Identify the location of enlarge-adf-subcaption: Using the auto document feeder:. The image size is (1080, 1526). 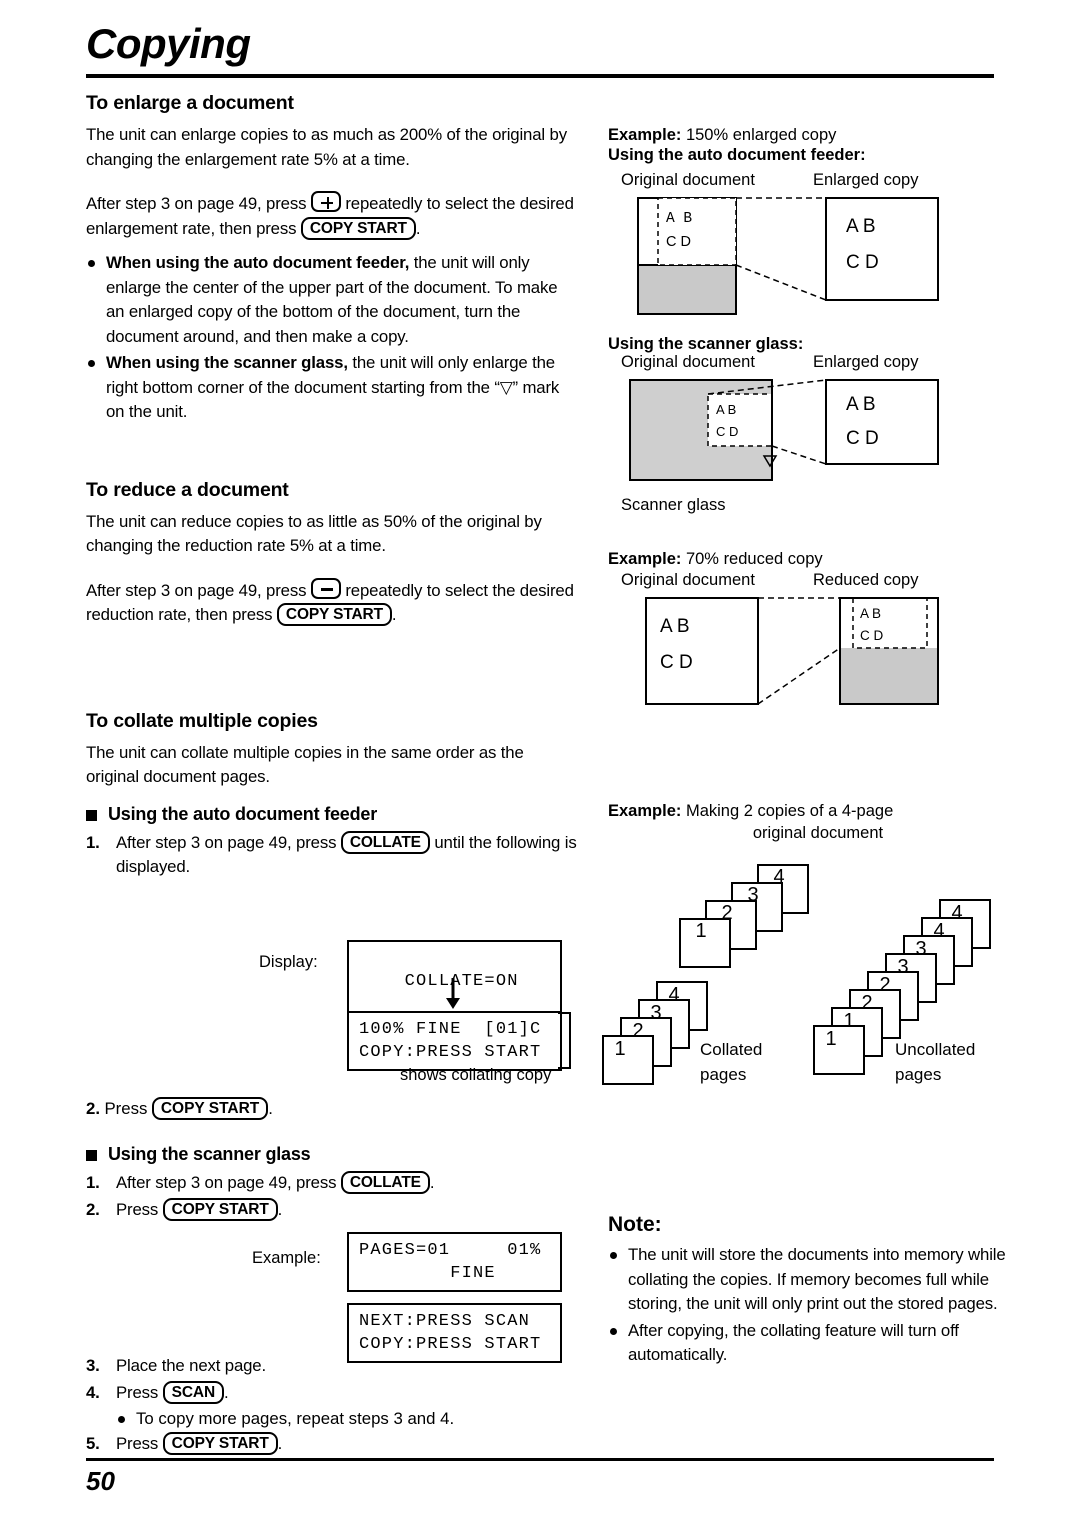
(737, 155).